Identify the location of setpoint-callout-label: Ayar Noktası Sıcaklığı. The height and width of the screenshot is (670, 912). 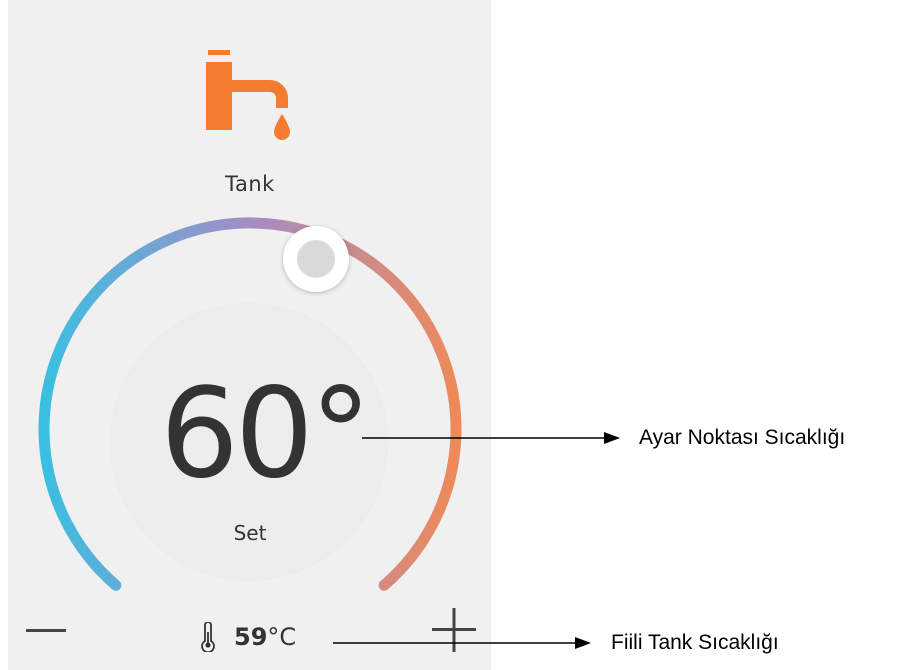
(742, 437).